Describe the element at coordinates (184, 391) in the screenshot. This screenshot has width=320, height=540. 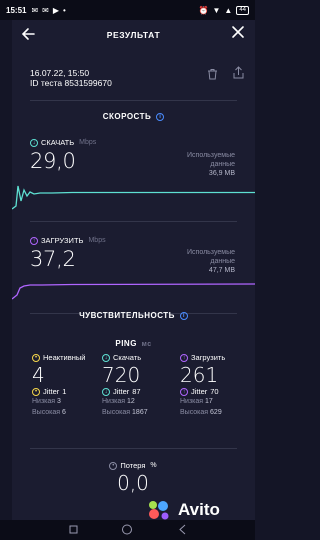
I see `jitter-icon: ↑` at that location.